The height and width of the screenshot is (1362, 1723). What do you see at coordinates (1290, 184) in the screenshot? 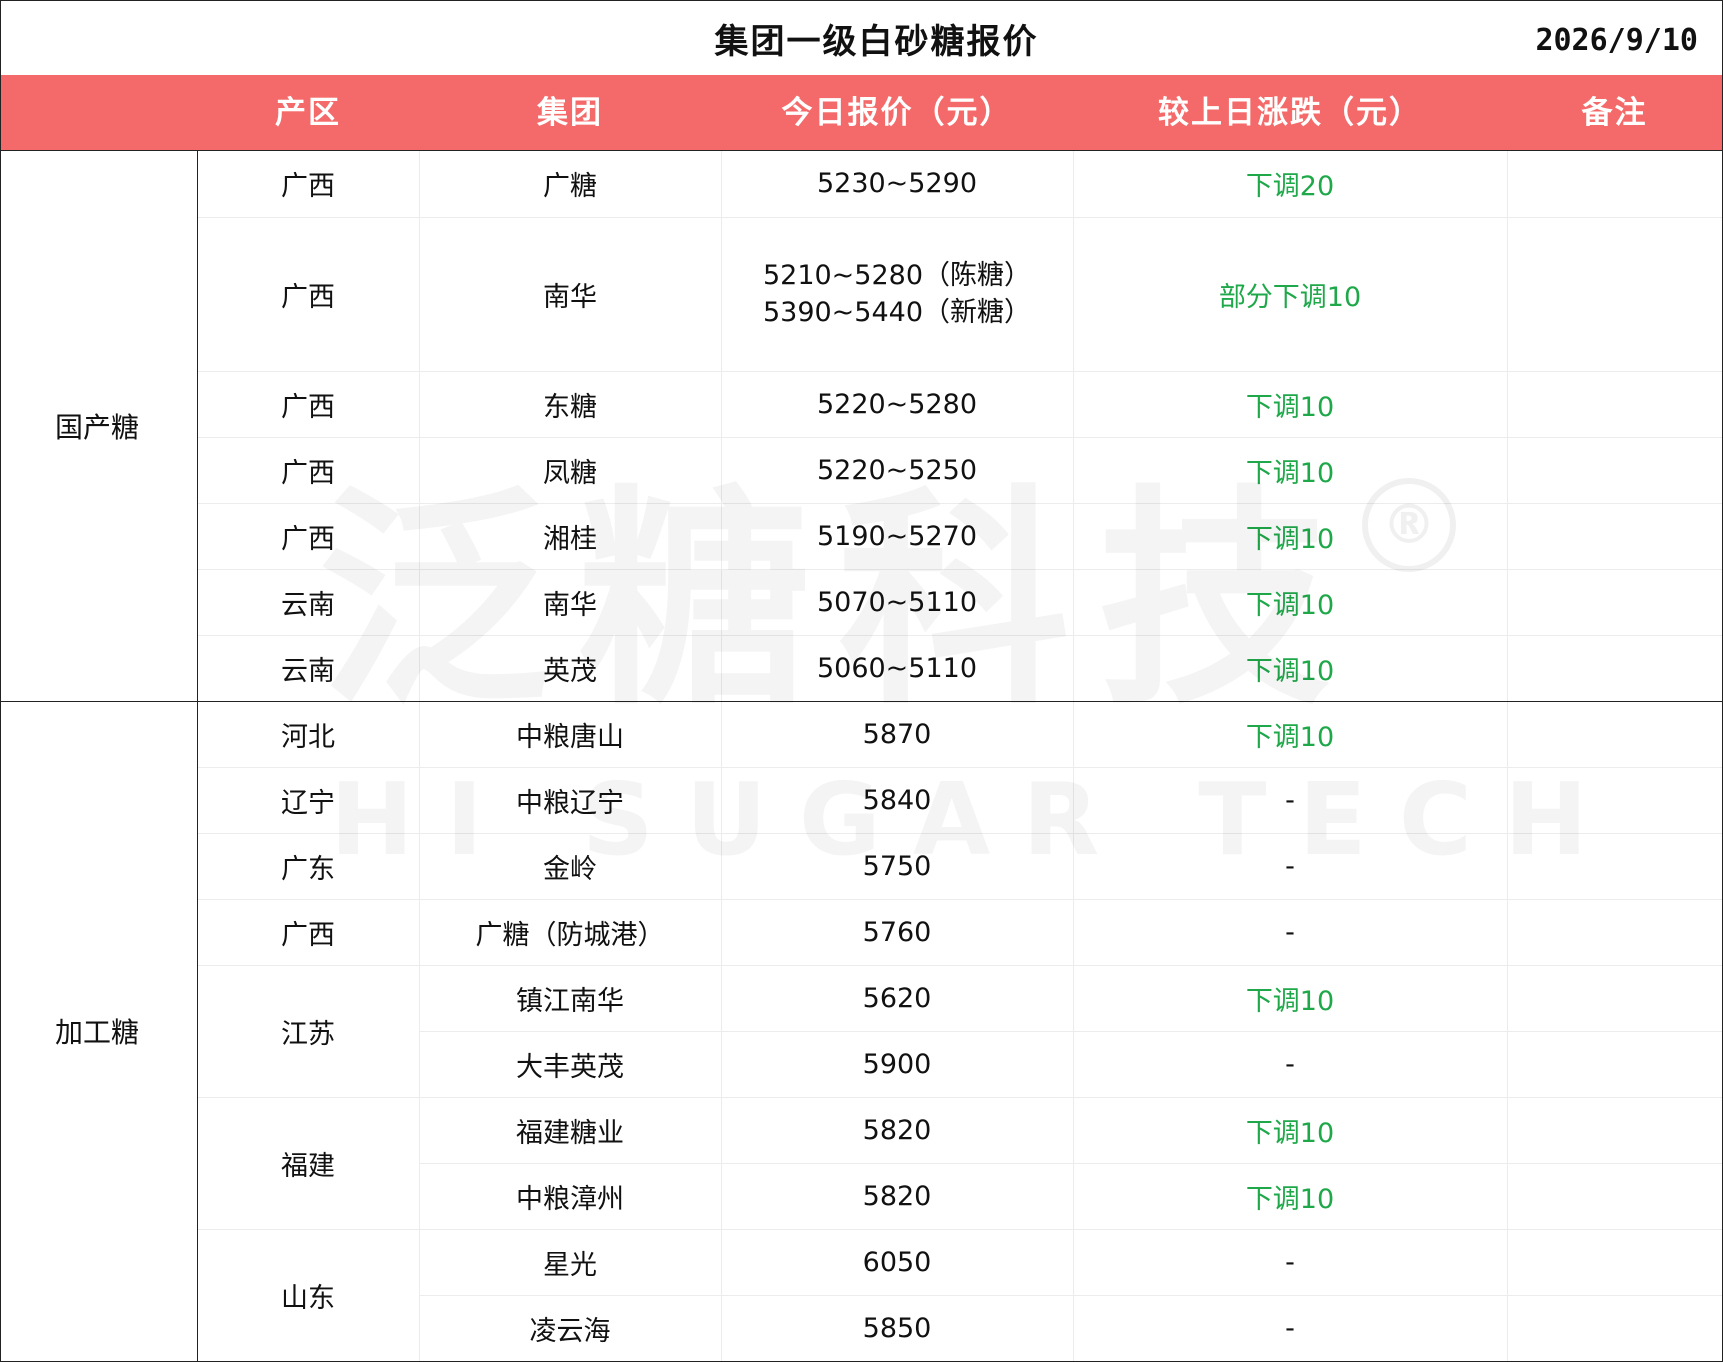
I see `cell-change: 下调20` at bounding box center [1290, 184].